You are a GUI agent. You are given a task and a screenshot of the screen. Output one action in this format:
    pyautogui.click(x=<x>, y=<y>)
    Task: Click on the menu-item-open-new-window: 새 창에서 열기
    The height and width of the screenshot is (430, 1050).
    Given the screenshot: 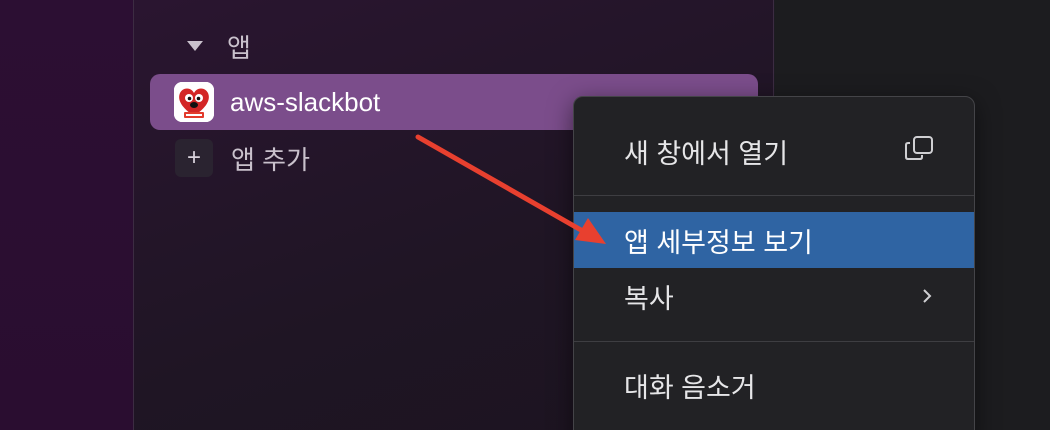 What is the action you would take?
    pyautogui.click(x=774, y=151)
    